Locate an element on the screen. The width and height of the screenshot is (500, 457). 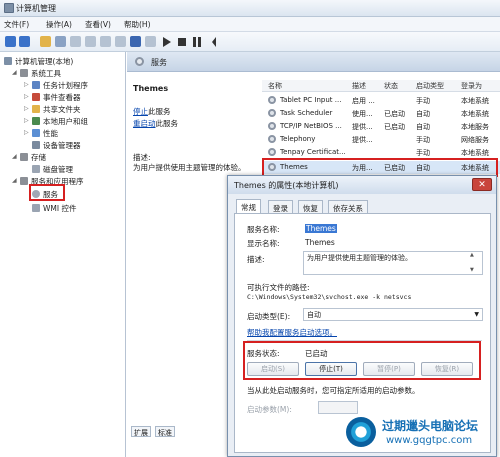
services-highlight-box is located at coordinates (47, 192).